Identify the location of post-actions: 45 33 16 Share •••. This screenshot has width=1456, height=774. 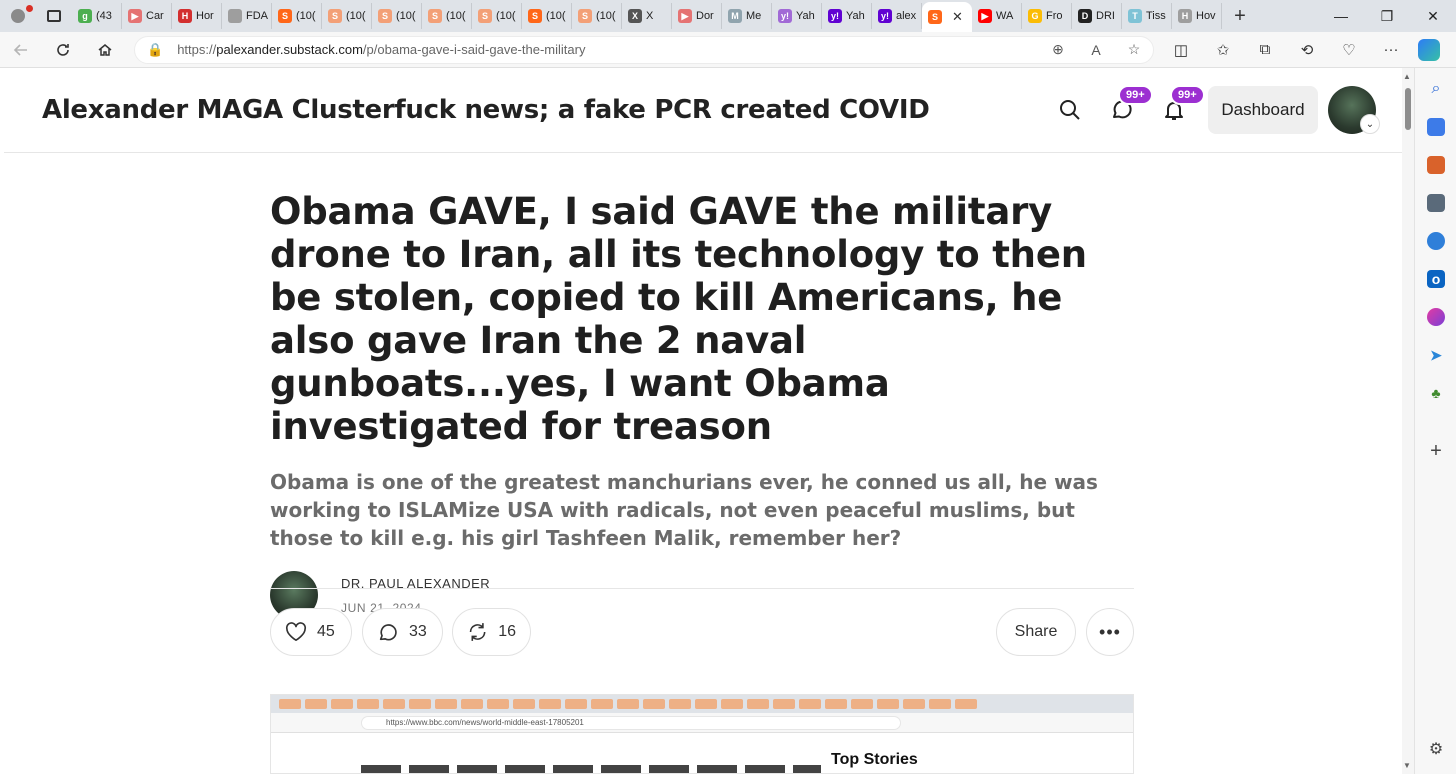
(702, 632).